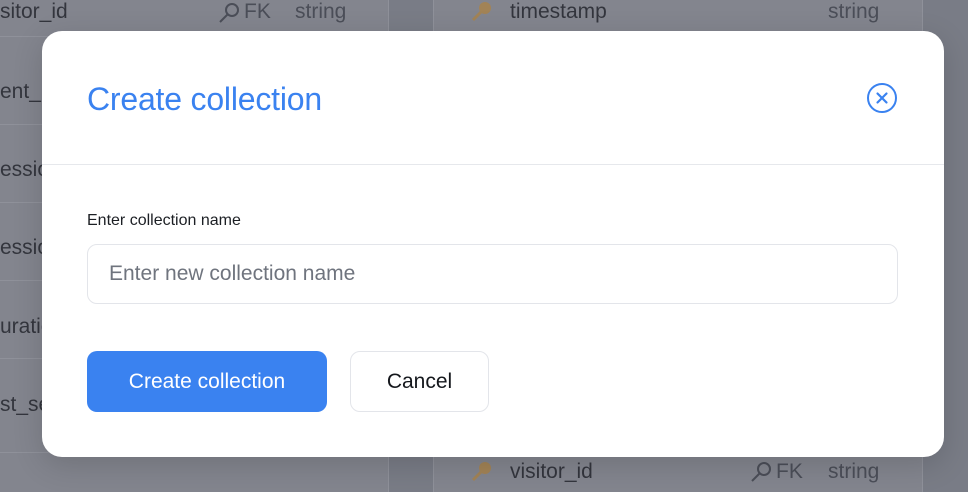  Describe the element at coordinates (419, 381) in the screenshot. I see `cancel-button: Cancel` at that location.